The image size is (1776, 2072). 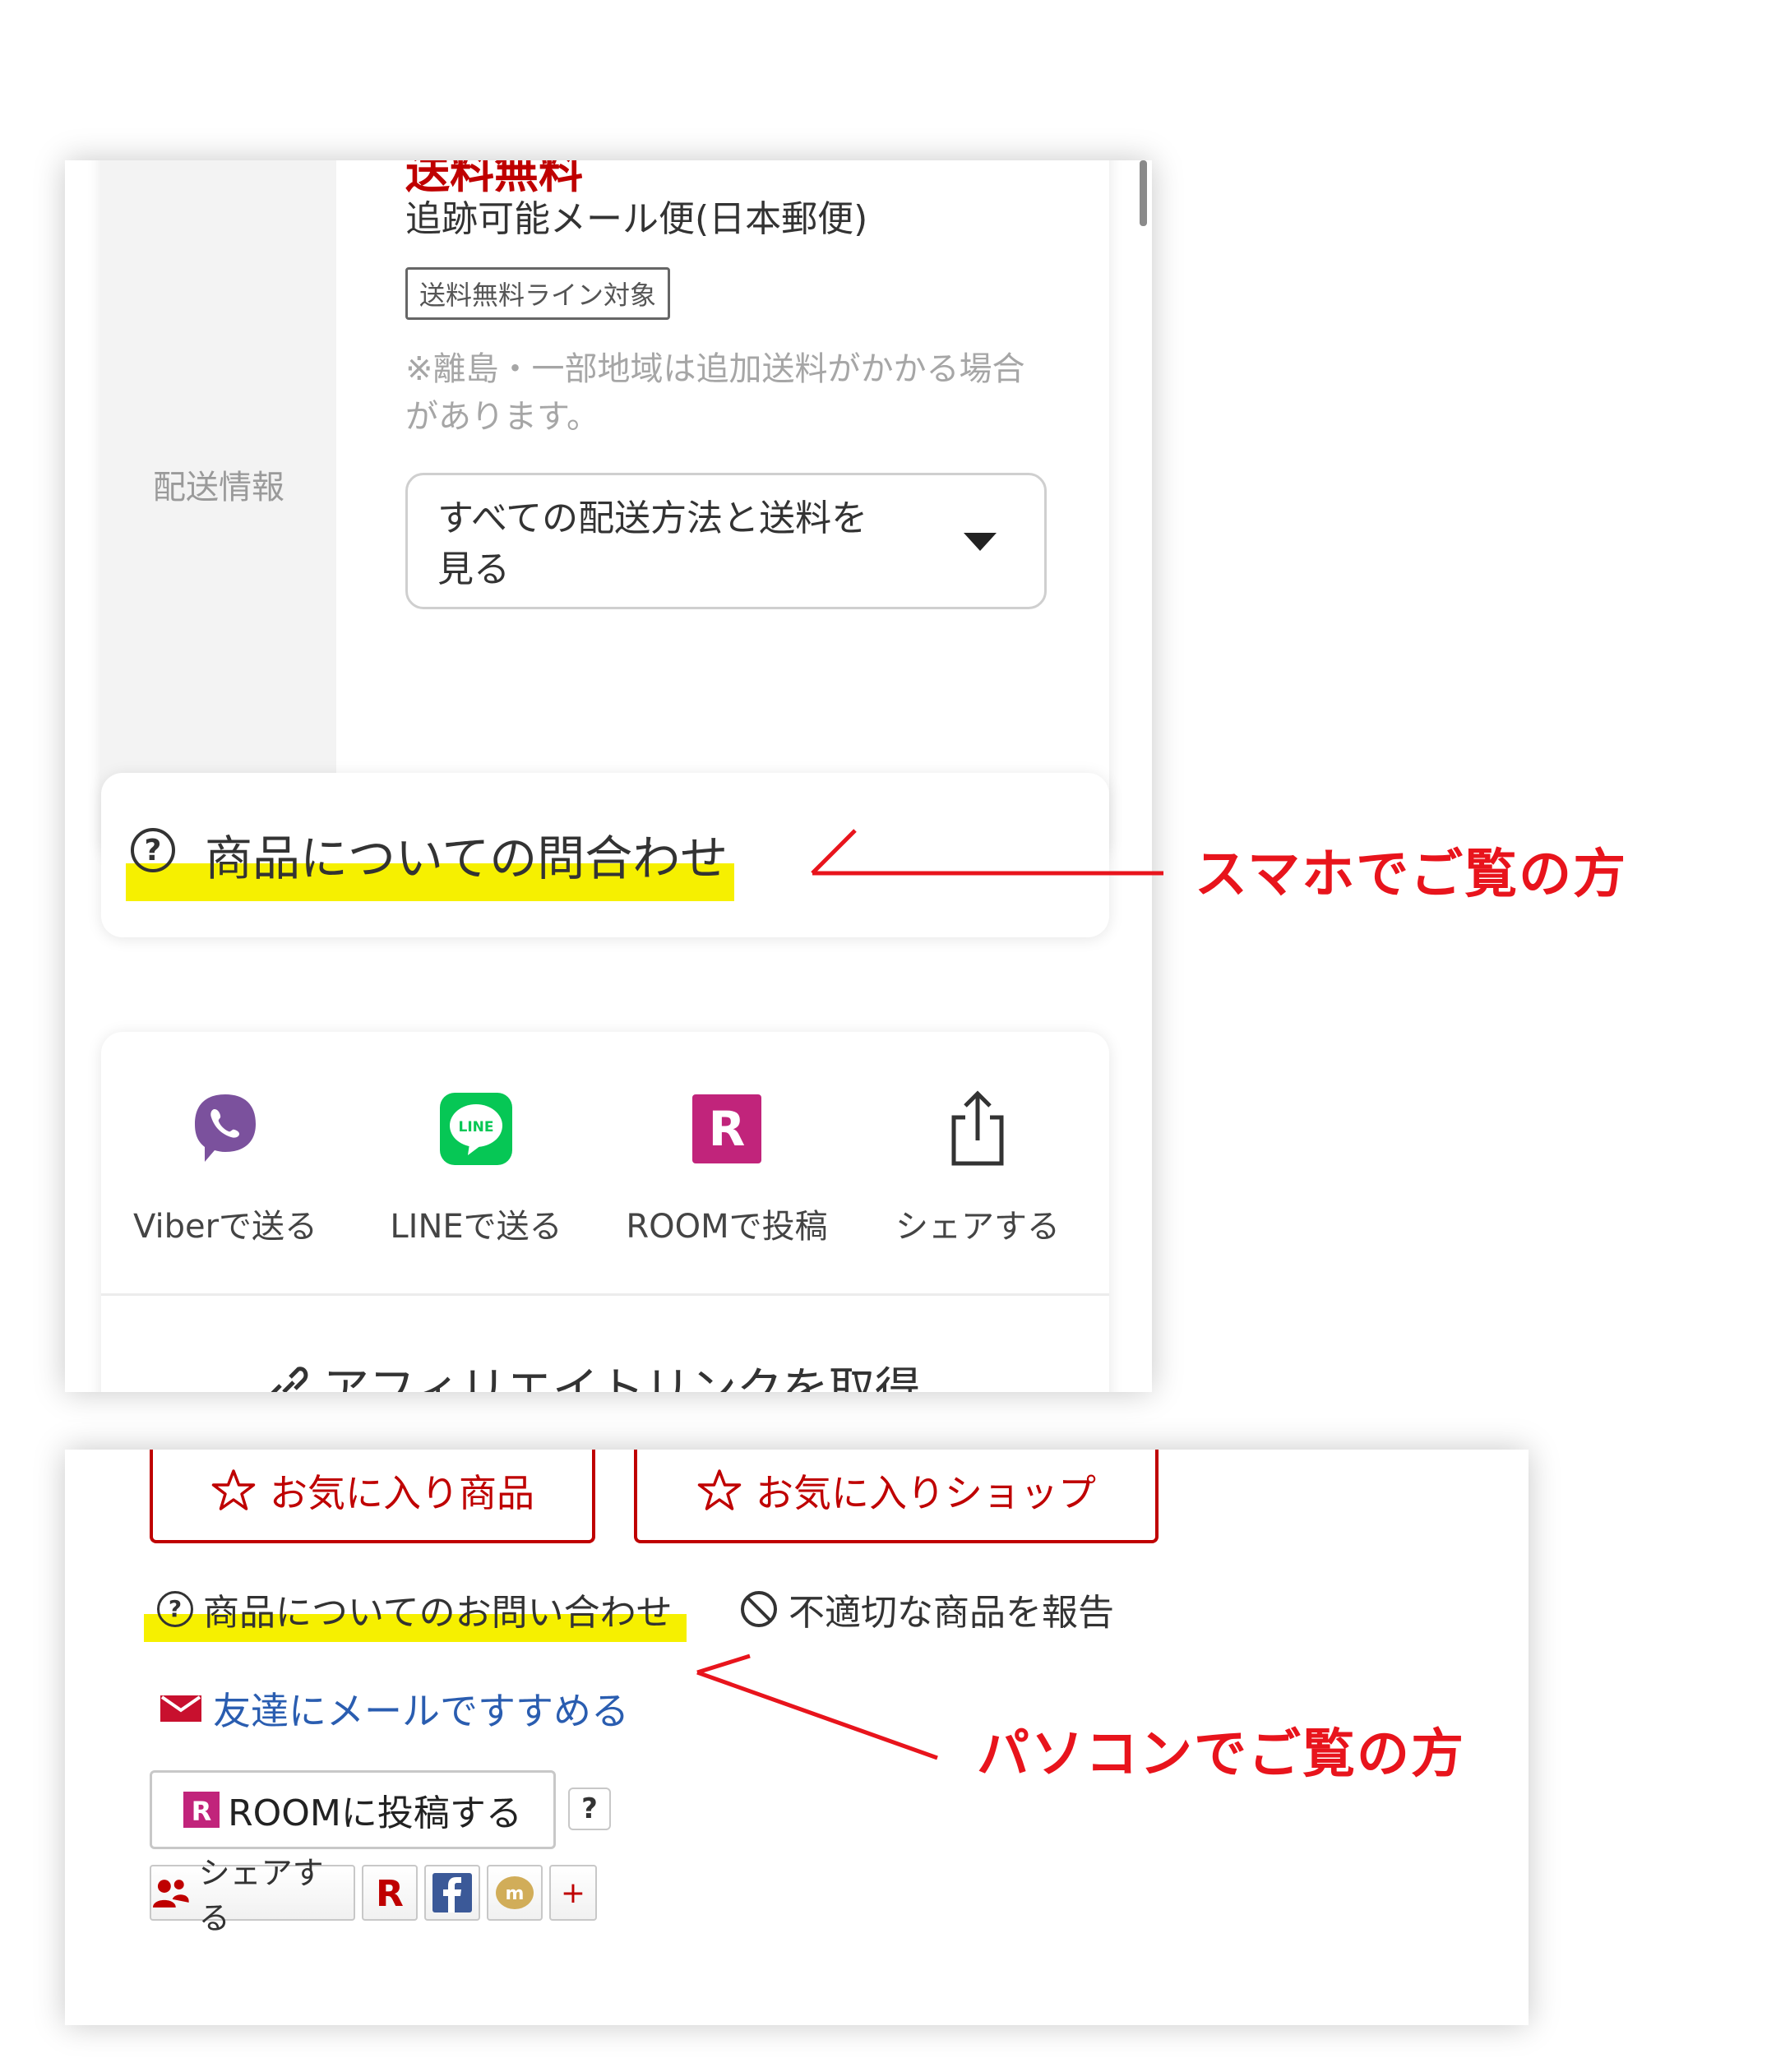 I want to click on pc-callout: パソコンでご覧の方, so click(x=1221, y=1754).